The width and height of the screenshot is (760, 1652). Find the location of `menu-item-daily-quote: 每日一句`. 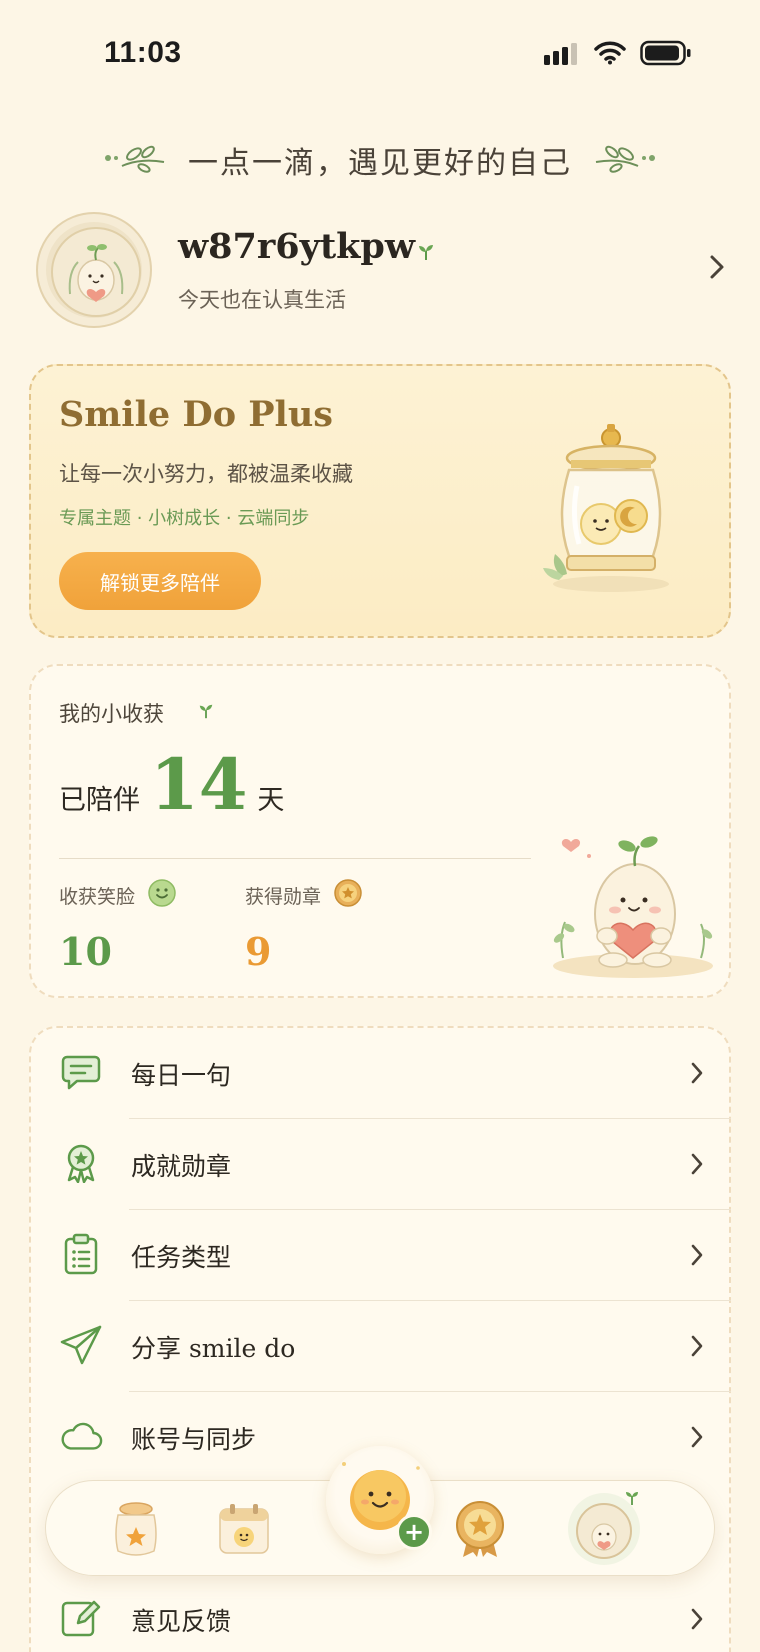

menu-item-daily-quote: 每日一句 is located at coordinates (381, 1073).